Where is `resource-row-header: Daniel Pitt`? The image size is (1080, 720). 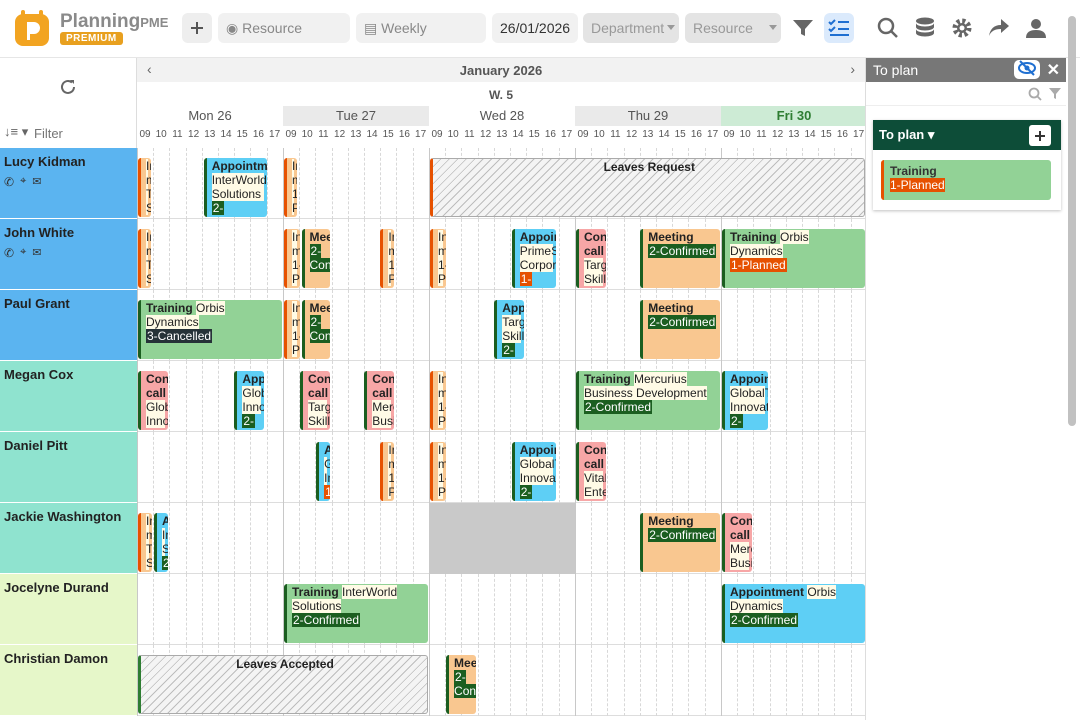
resource-row-header: Daniel Pitt is located at coordinates (68, 467).